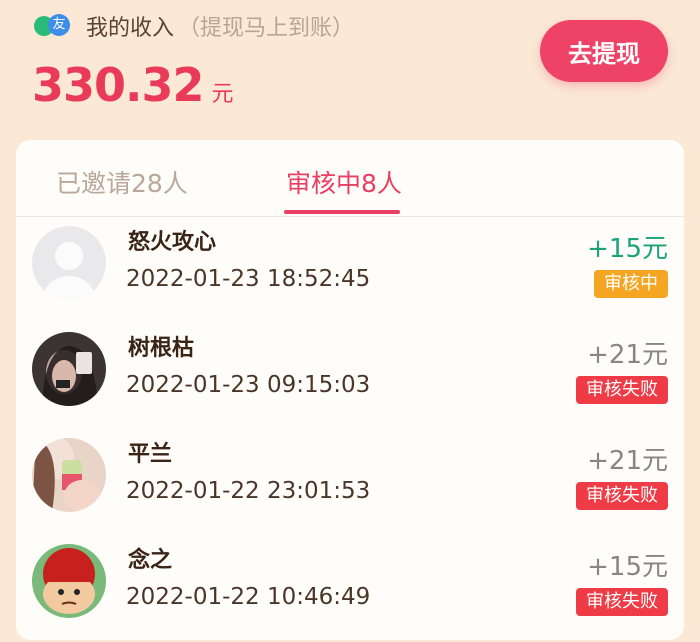 The image size is (700, 642). I want to click on tab-reviewing: 审核中8人, so click(344, 182).